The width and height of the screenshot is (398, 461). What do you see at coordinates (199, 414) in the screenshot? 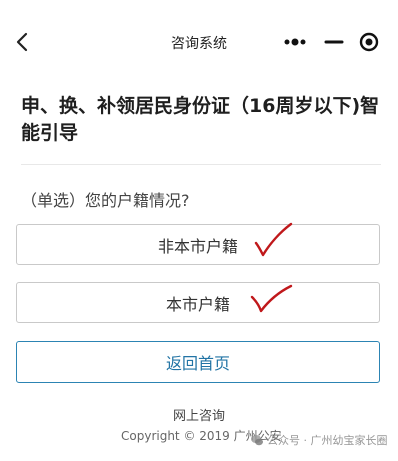
I see `online-consult-link: 网上咨询` at bounding box center [199, 414].